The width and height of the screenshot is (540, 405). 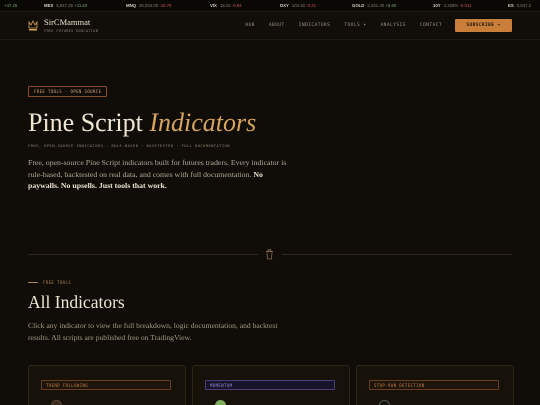 I want to click on nav-link-contact: CONTACT, so click(x=431, y=25).